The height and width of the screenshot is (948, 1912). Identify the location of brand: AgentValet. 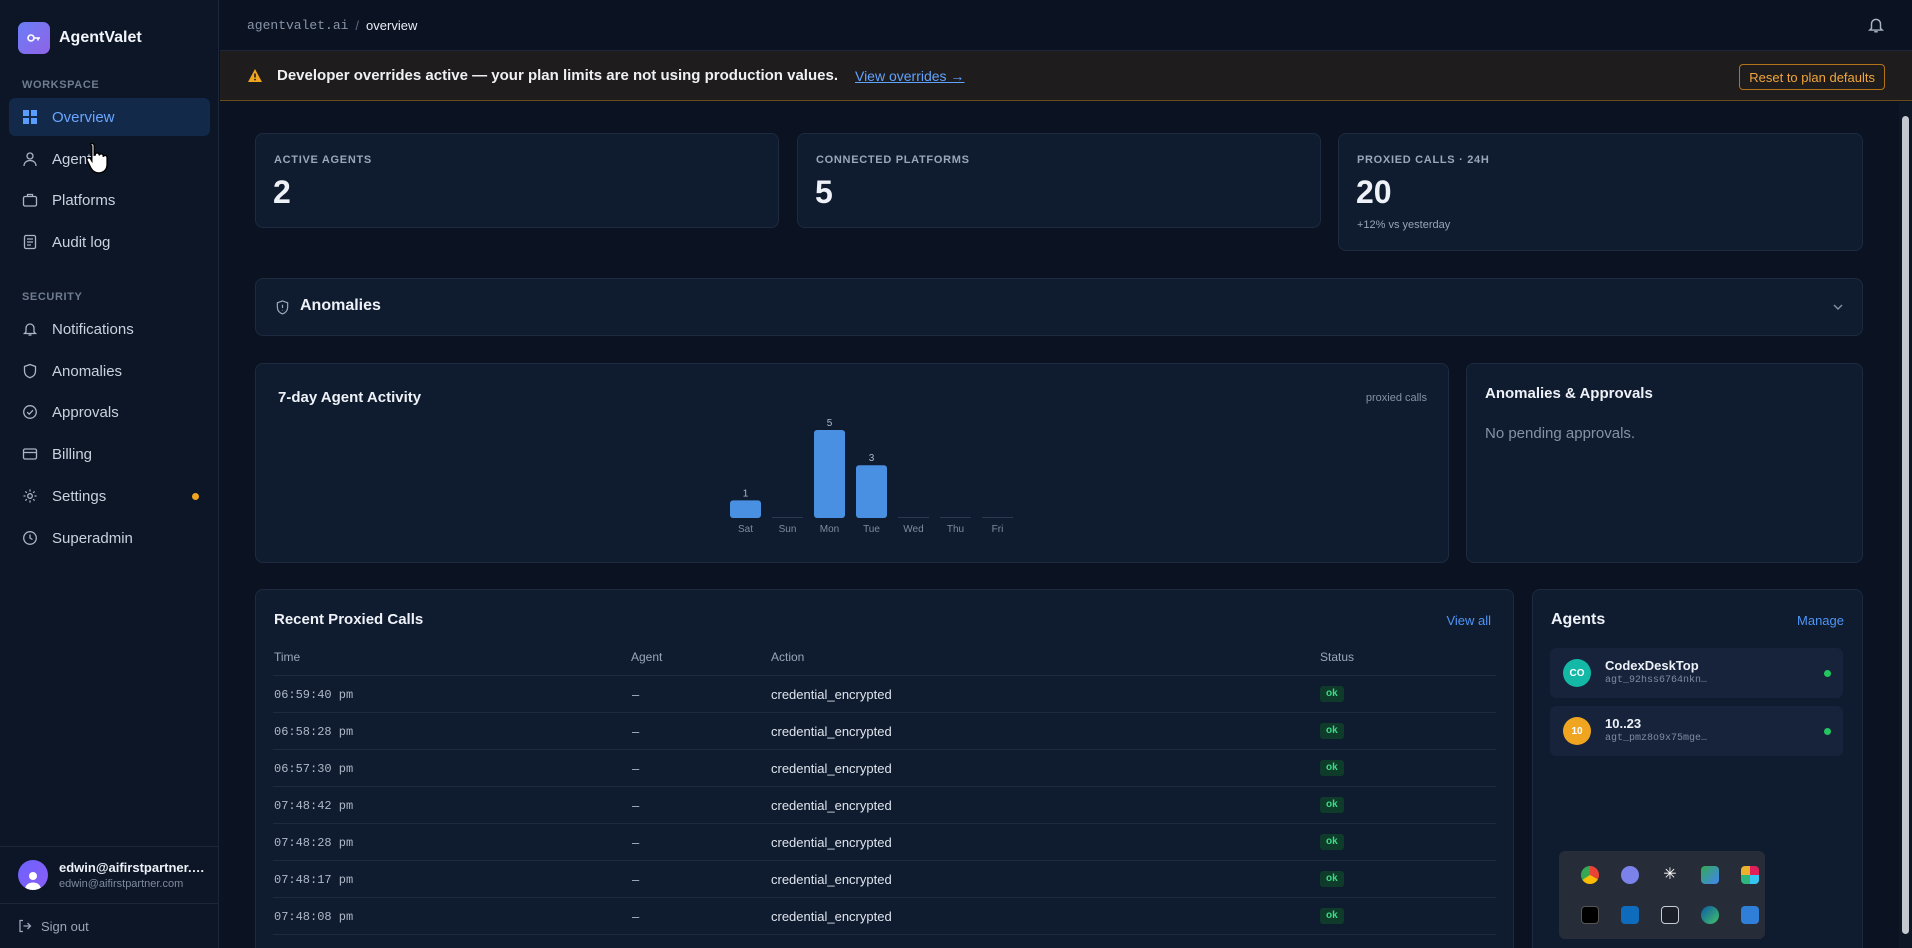
(80, 38).